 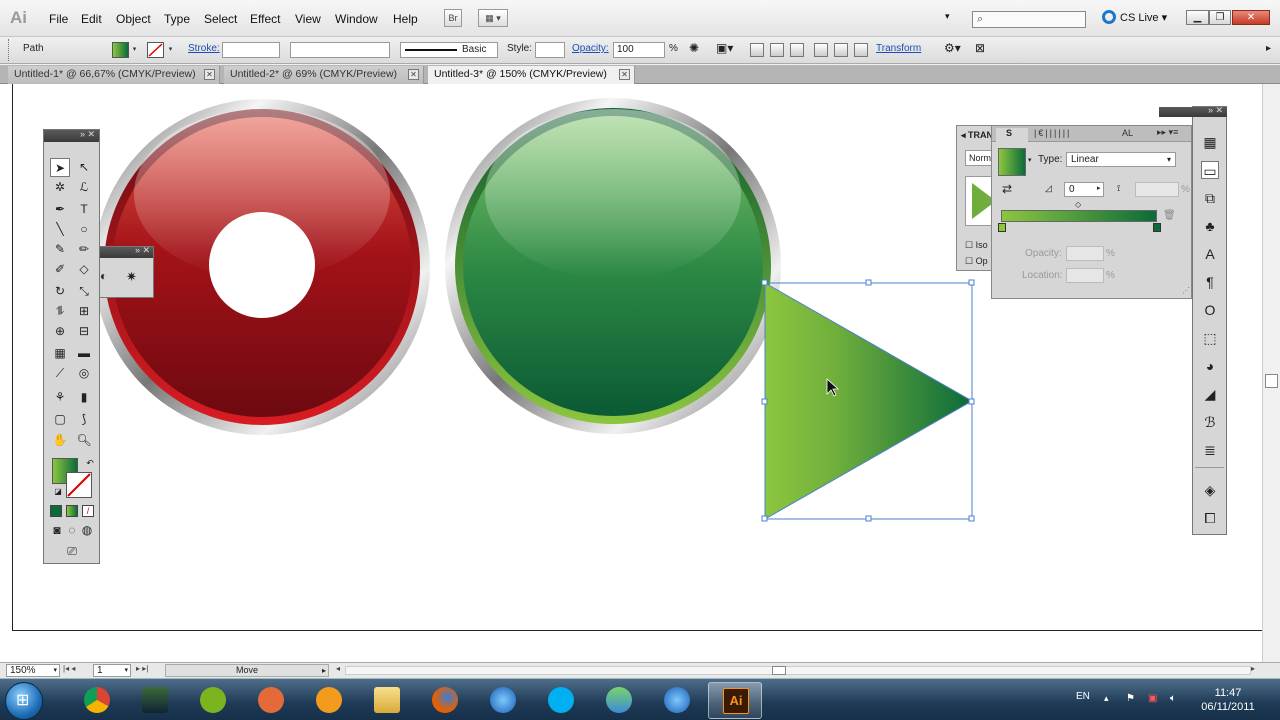 I want to click on gradient-stop-start, so click(x=1002, y=227).